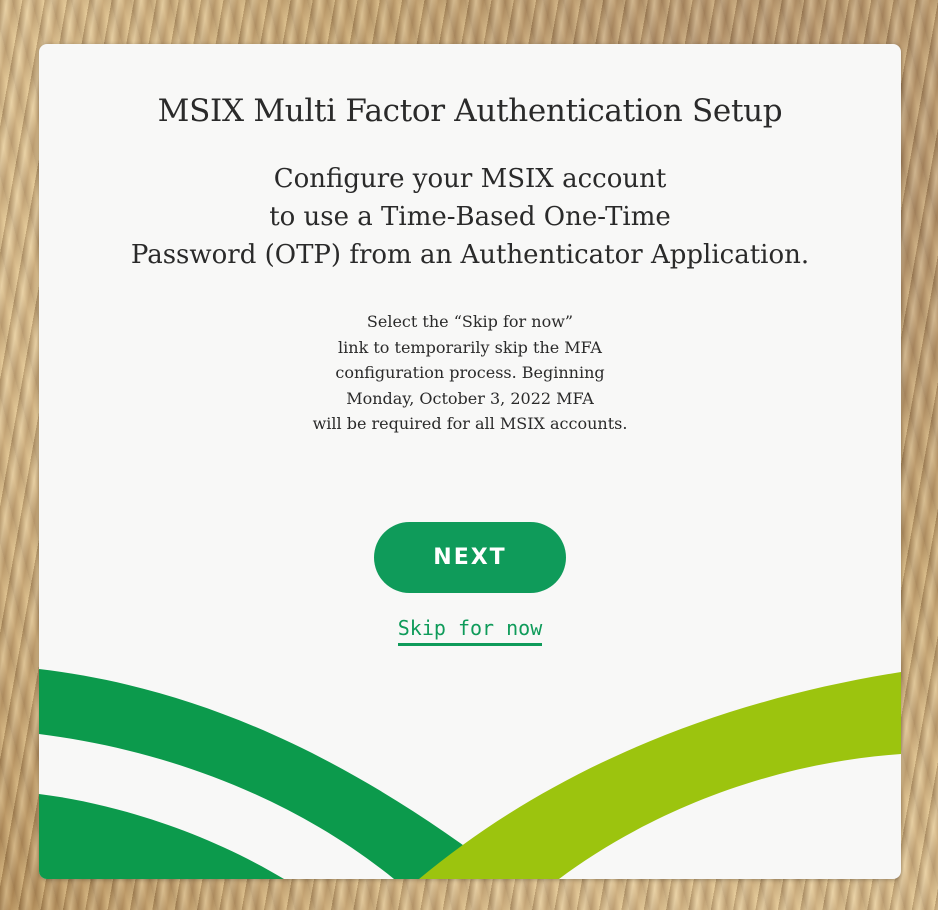 The width and height of the screenshot is (938, 910). I want to click on skip-link-container: Skip for now, so click(470, 631).